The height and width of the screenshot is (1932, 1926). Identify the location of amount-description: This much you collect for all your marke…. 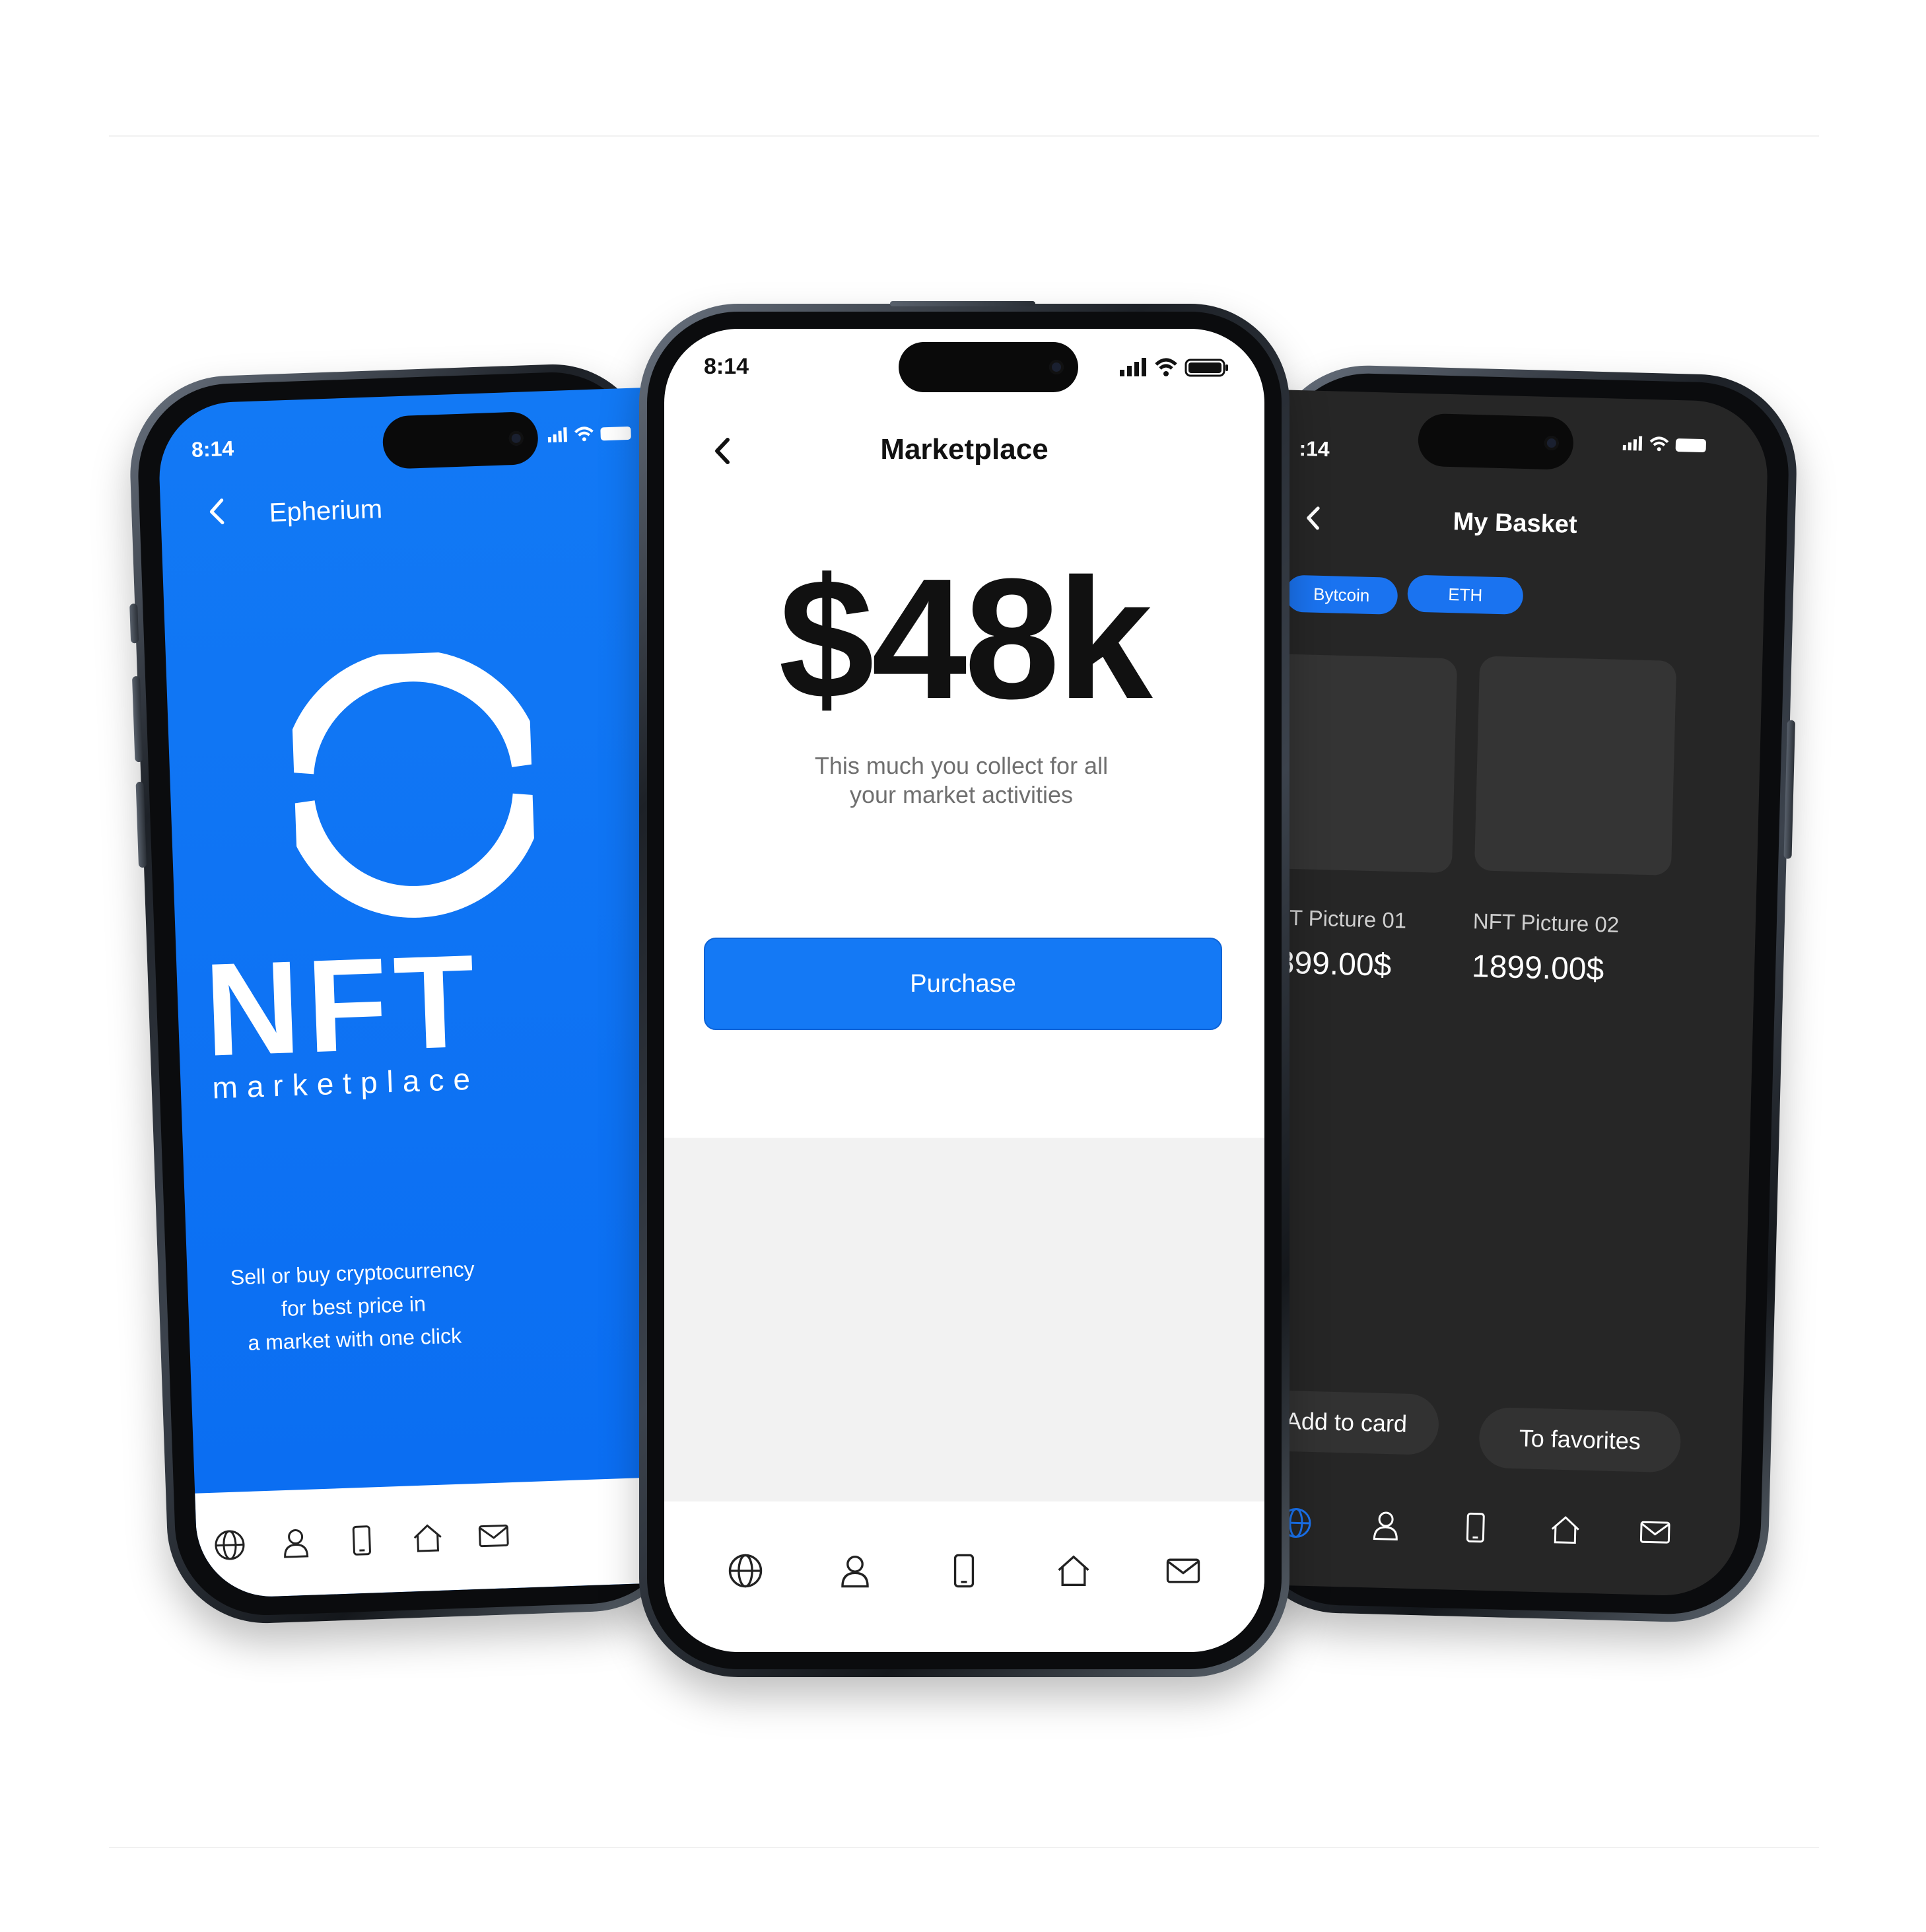
(961, 780).